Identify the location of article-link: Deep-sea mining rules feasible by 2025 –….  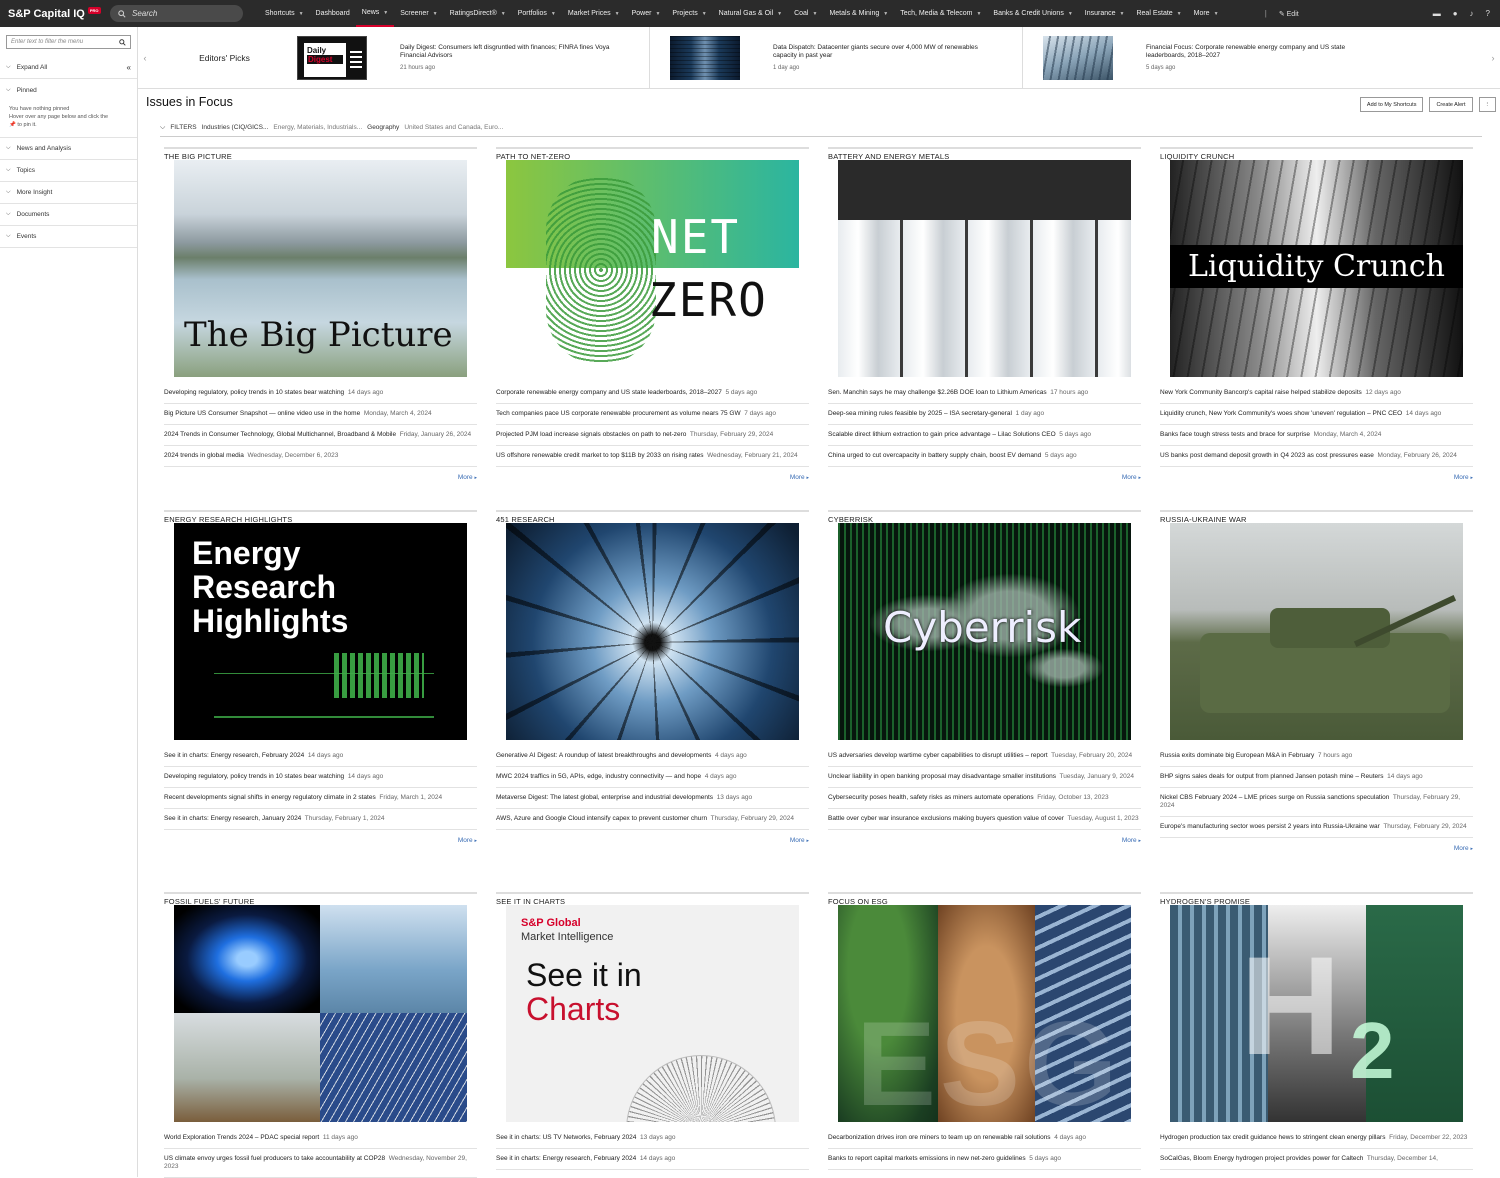
(984, 414).